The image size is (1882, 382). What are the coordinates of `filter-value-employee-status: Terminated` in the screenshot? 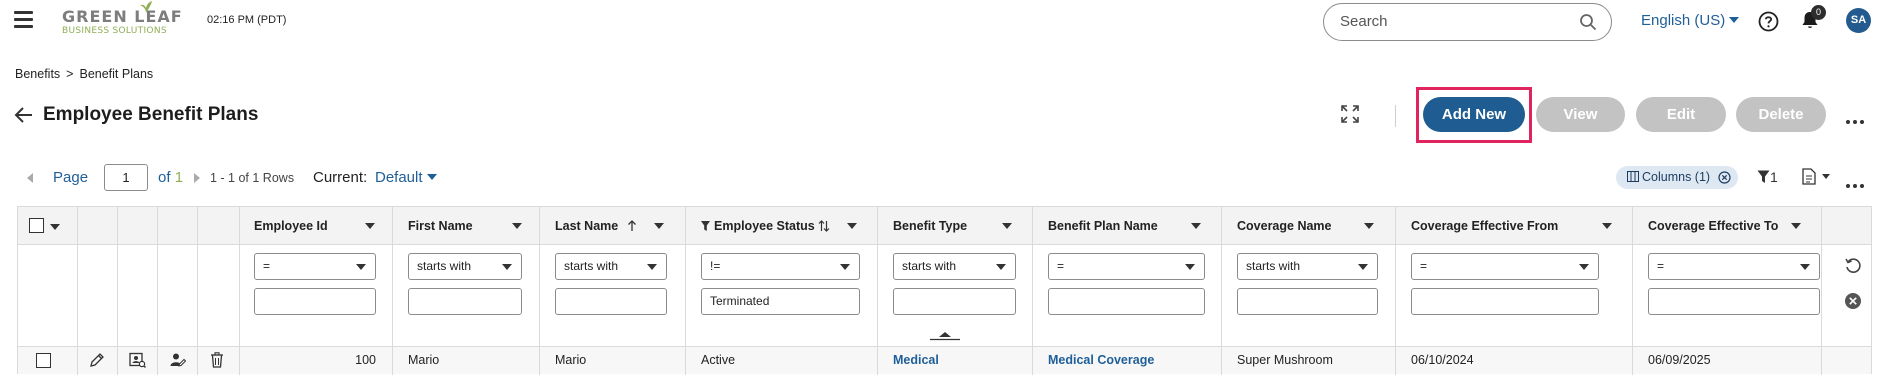 It's located at (780, 301).